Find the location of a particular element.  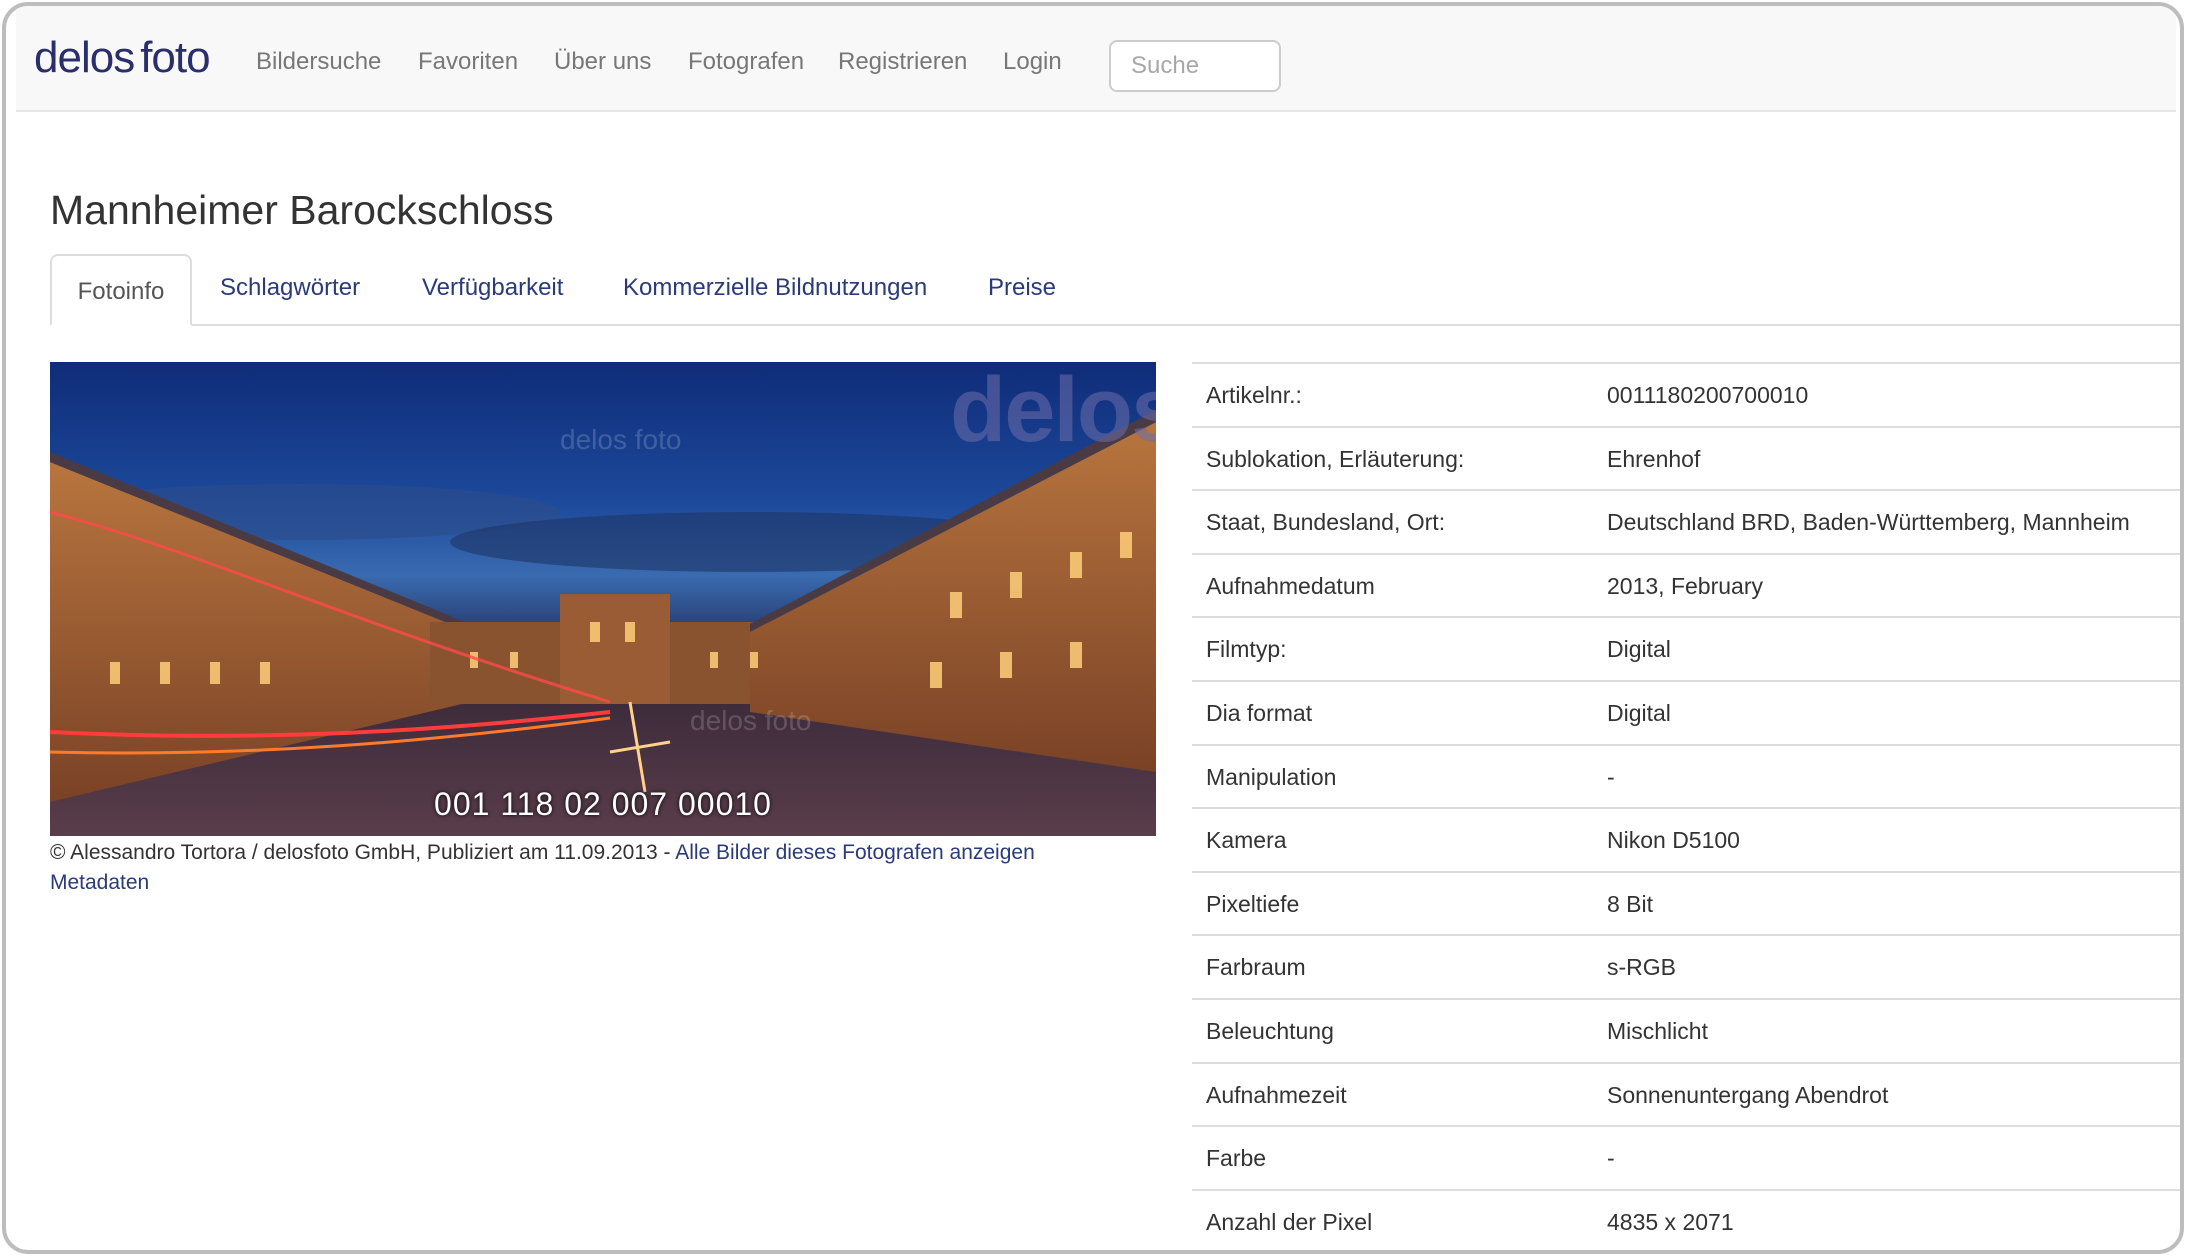

table-row: Aufnahmedatum 2013, February is located at coordinates (1686, 584).